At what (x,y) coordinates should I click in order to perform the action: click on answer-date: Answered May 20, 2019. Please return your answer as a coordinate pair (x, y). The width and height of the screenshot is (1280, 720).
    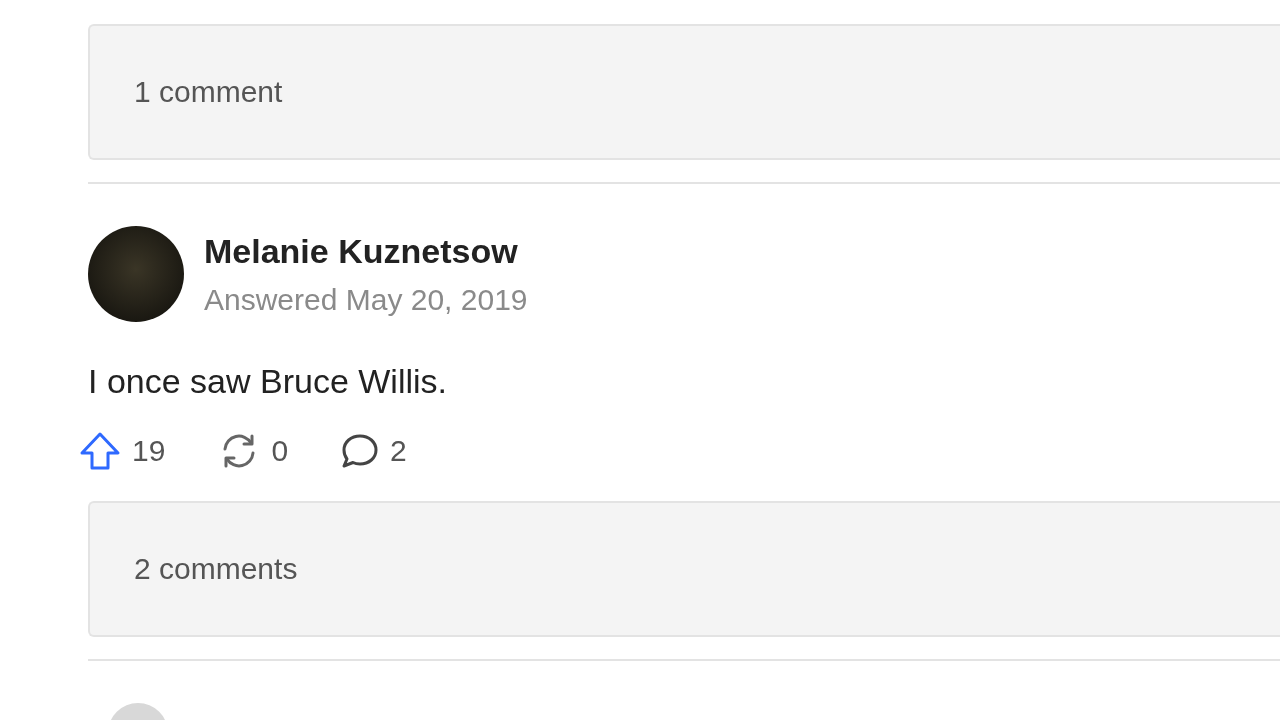
    Looking at the image, I should click on (366, 299).